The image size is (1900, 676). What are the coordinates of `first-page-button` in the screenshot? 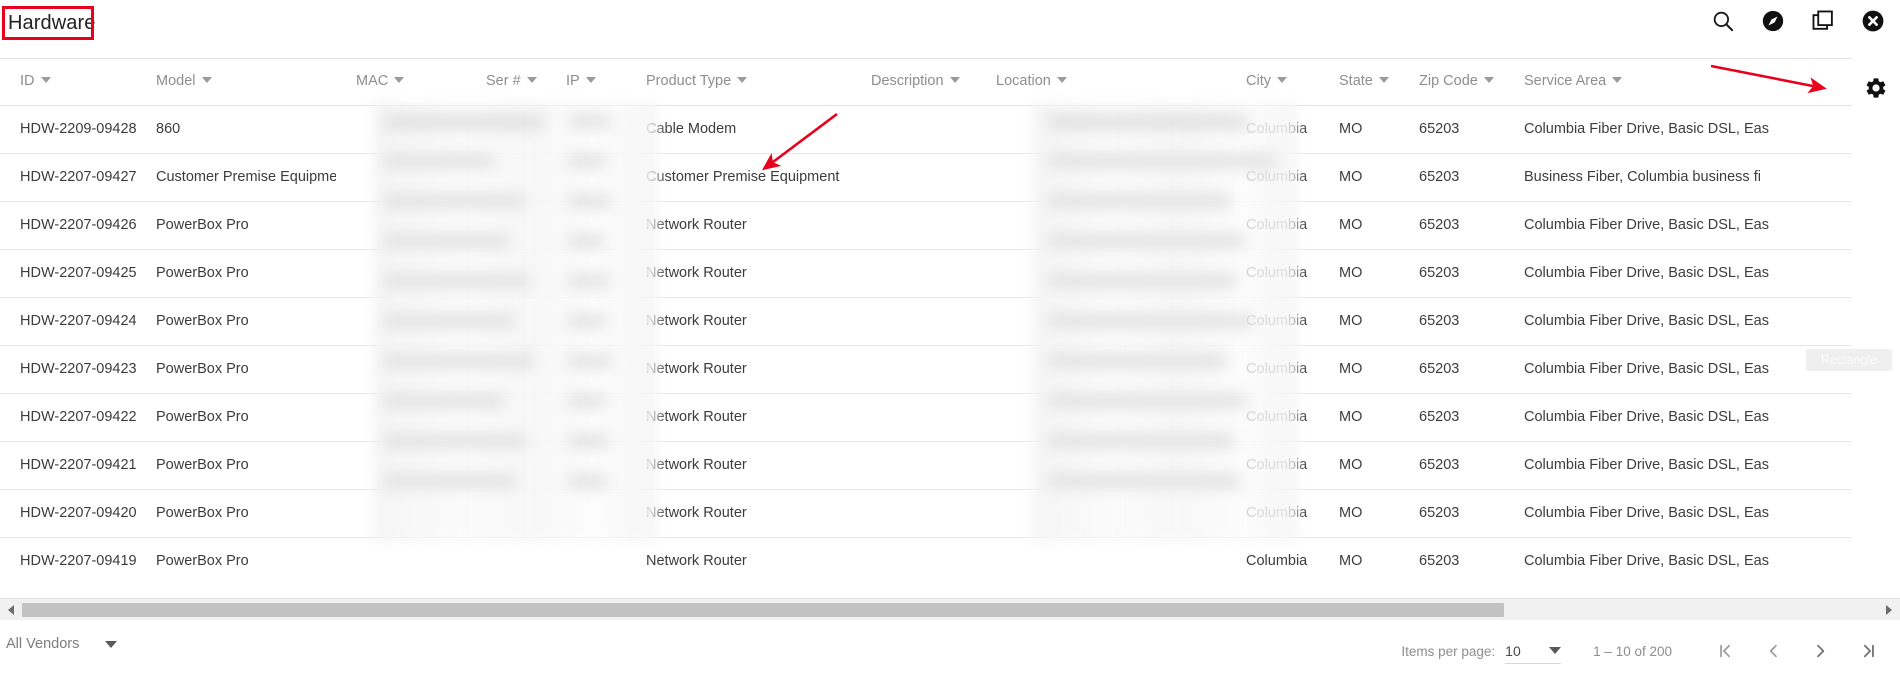 It's located at (1725, 651).